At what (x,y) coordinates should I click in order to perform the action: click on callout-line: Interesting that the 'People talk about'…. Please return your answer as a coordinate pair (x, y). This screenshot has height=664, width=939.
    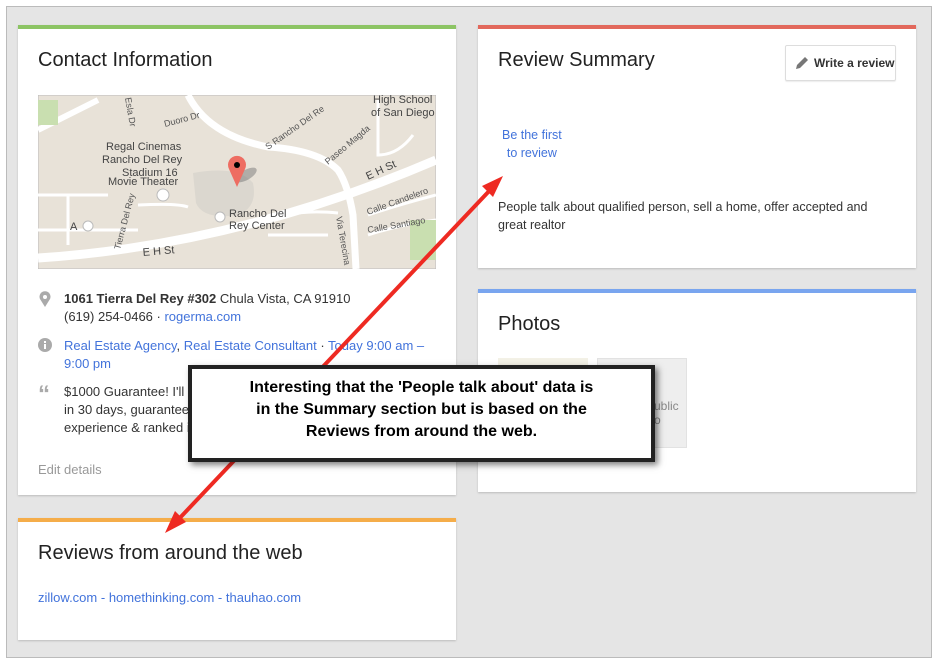
    Looking at the image, I should click on (421, 387).